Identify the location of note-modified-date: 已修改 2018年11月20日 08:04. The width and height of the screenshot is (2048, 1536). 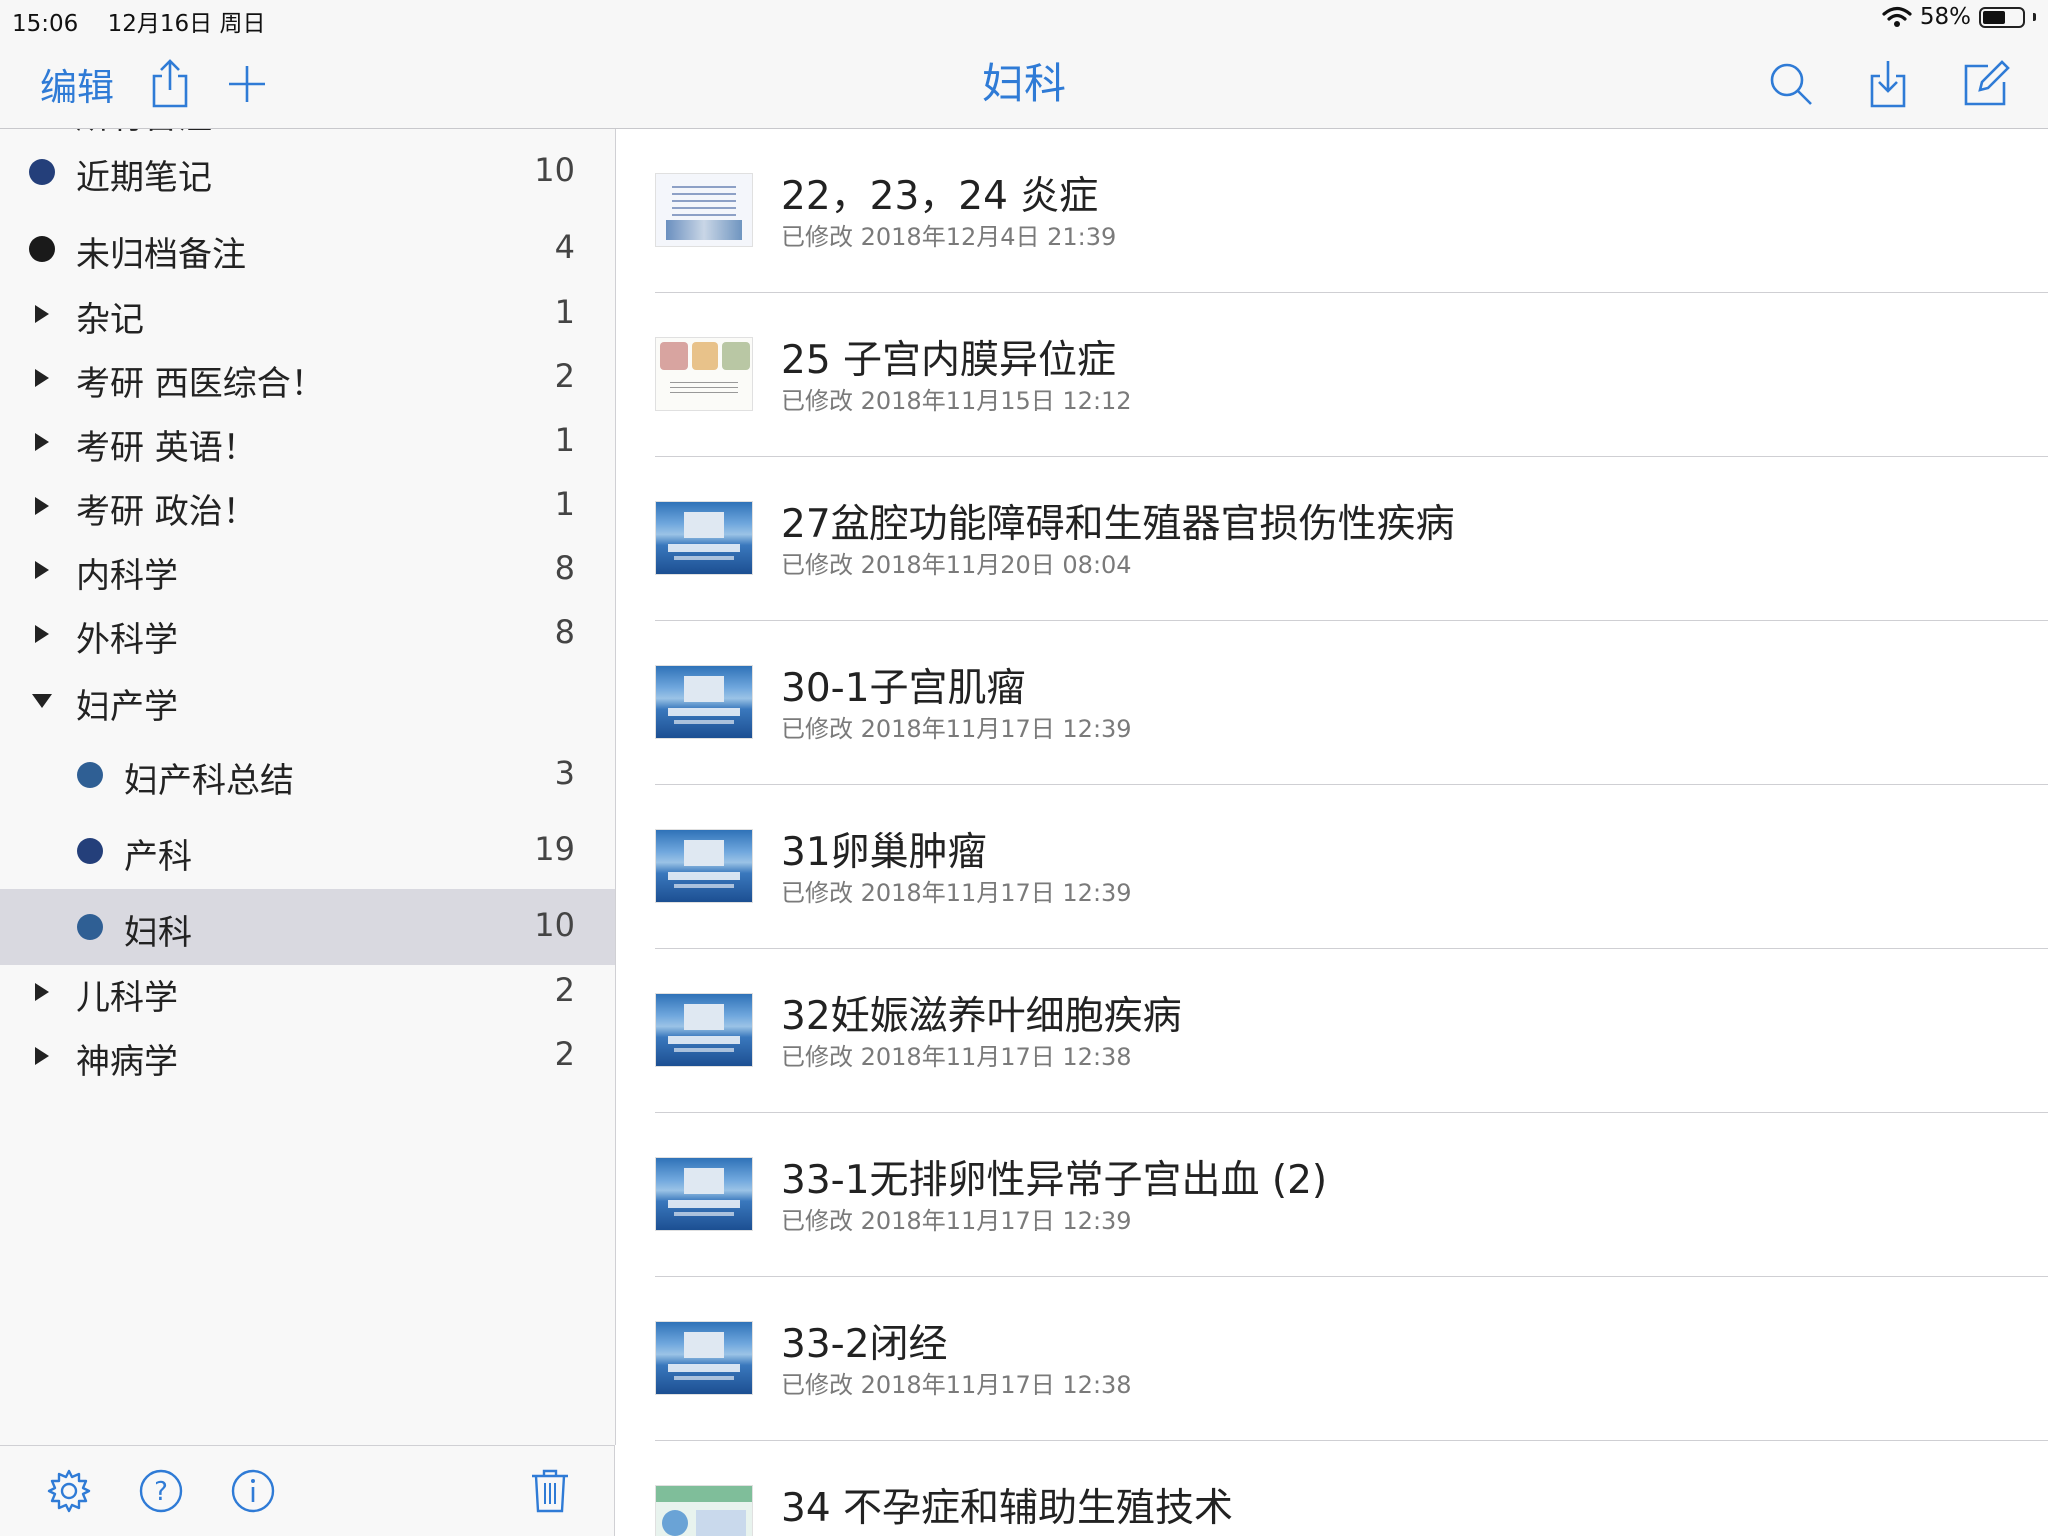
(956, 565).